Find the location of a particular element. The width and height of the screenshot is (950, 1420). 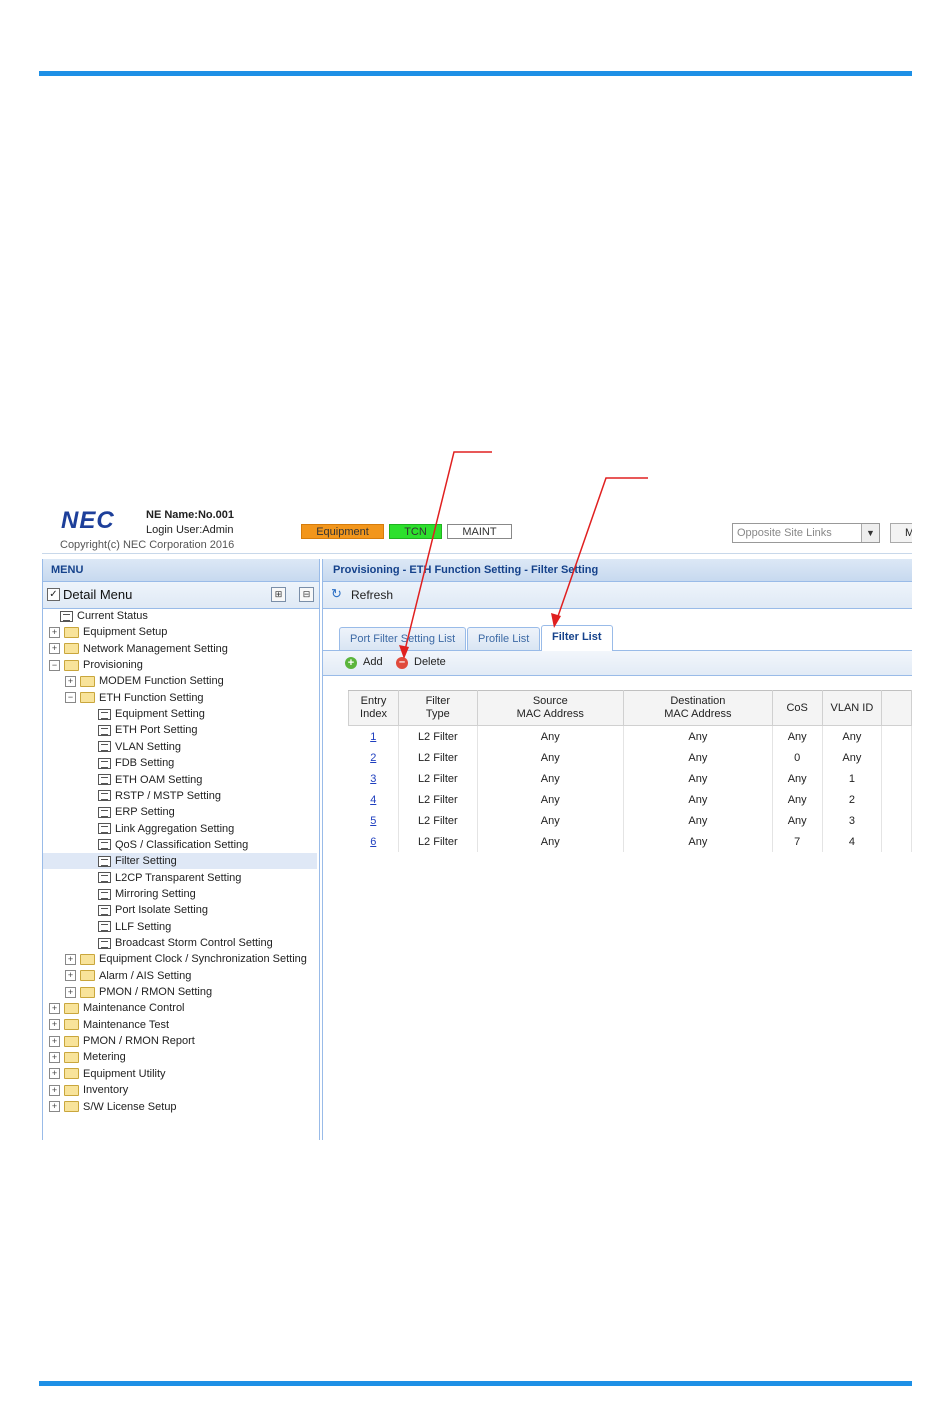

tree-item: + Metering is located at coordinates (84, 1057).